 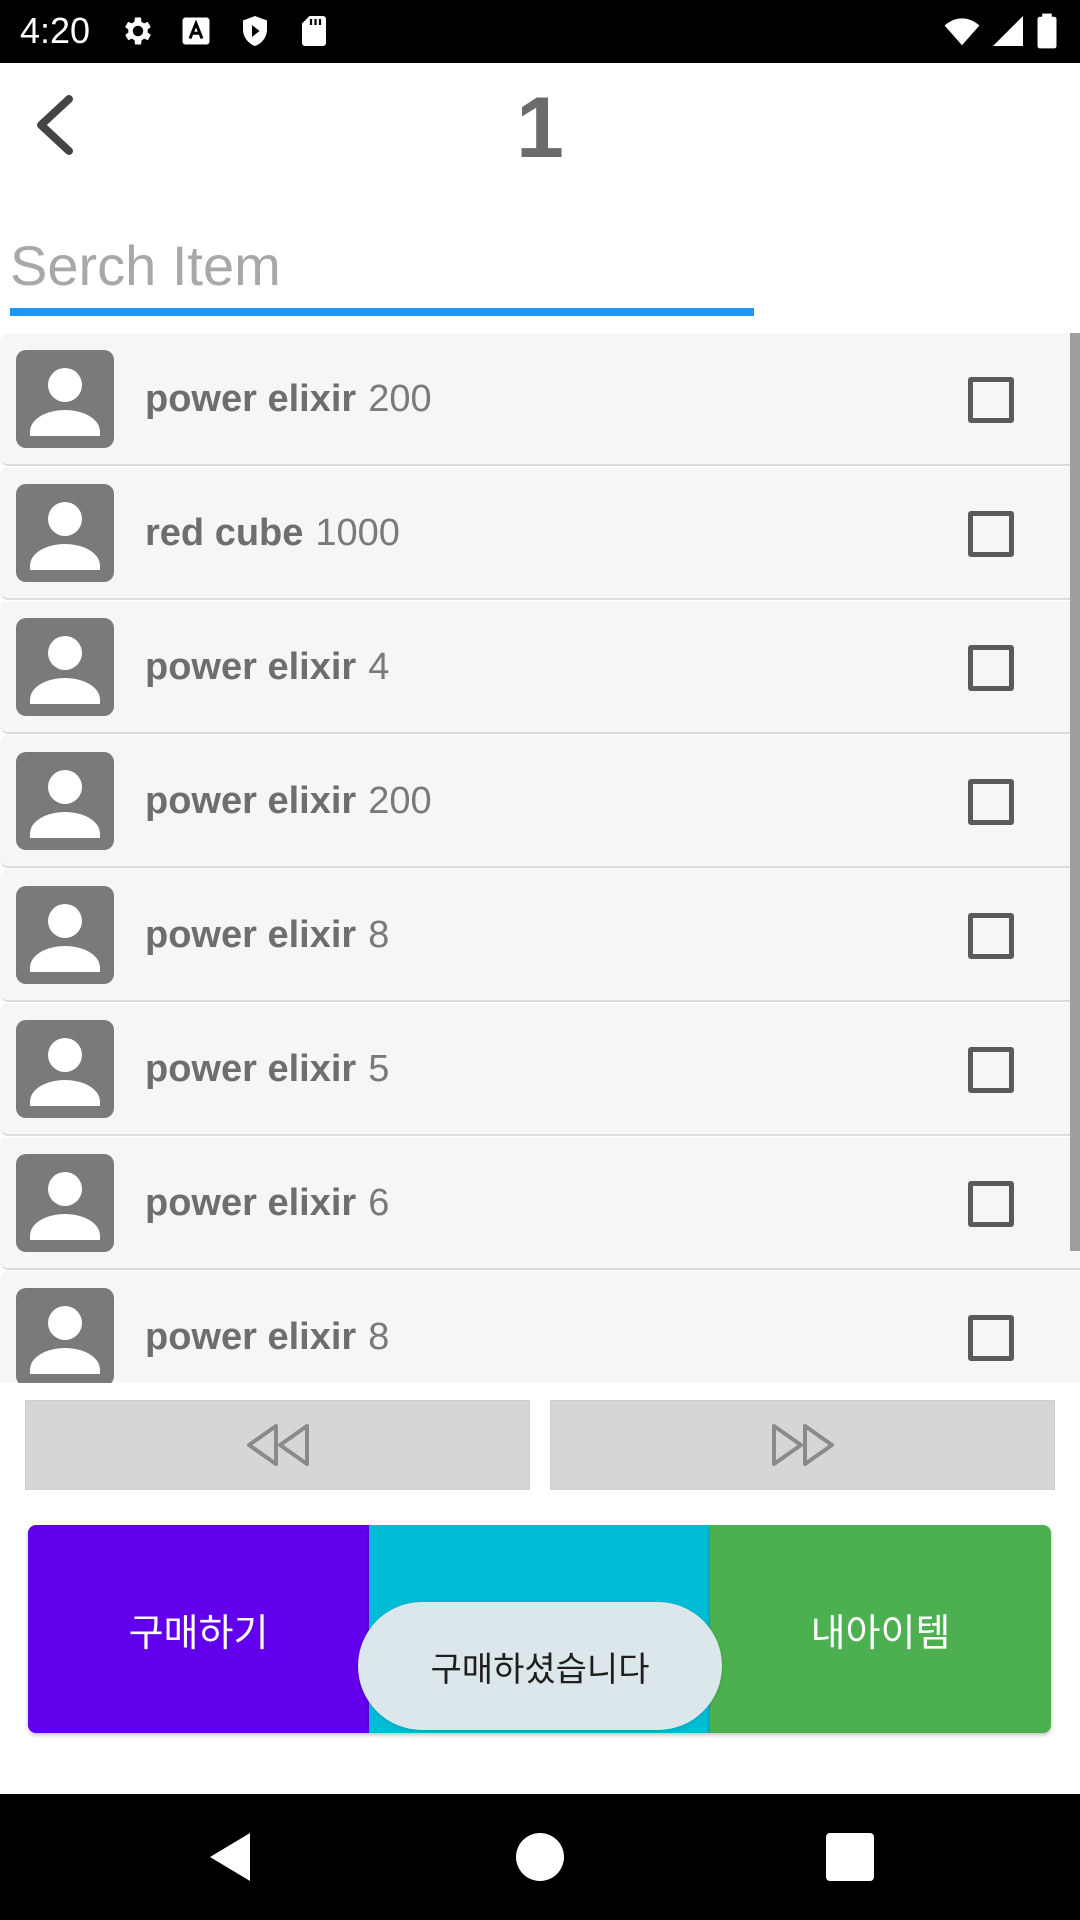 What do you see at coordinates (540, 1069) in the screenshot?
I see `list-item: power elixir 5` at bounding box center [540, 1069].